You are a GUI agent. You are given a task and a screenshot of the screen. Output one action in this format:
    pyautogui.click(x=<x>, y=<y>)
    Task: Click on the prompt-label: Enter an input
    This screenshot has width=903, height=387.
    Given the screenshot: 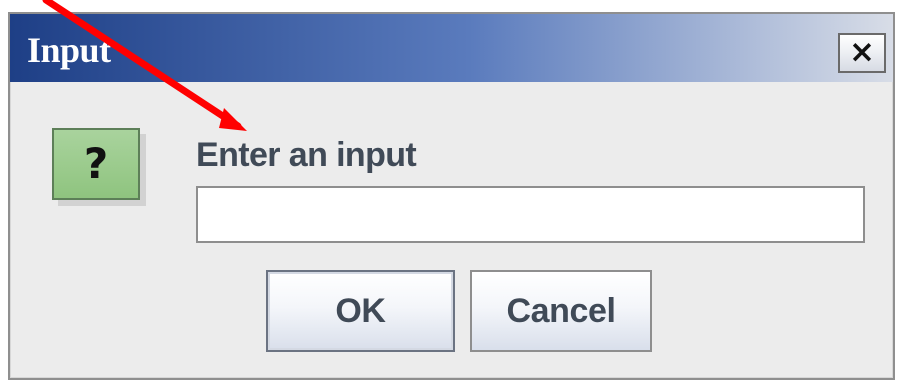 What is the action you would take?
    pyautogui.click(x=306, y=155)
    